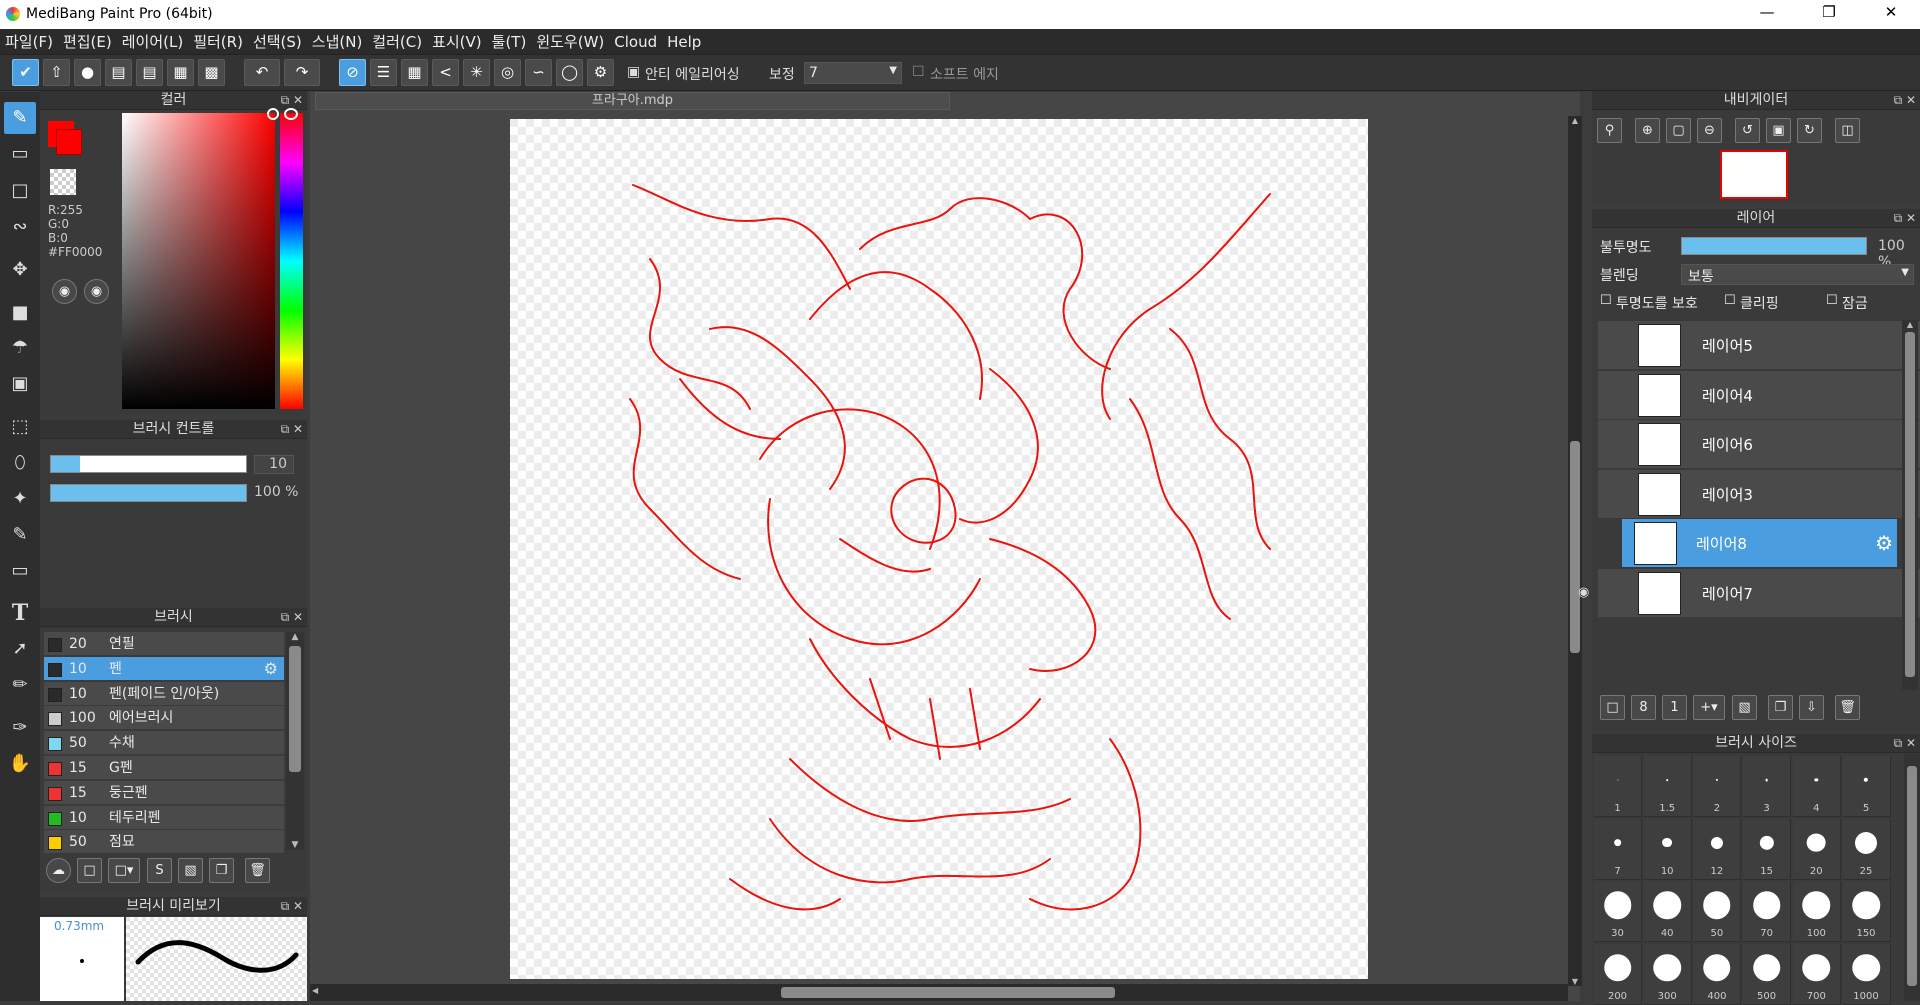 The image size is (1920, 1005). I want to click on brush-list-item: 10 펜(페이드 인/아웃), so click(164, 693).